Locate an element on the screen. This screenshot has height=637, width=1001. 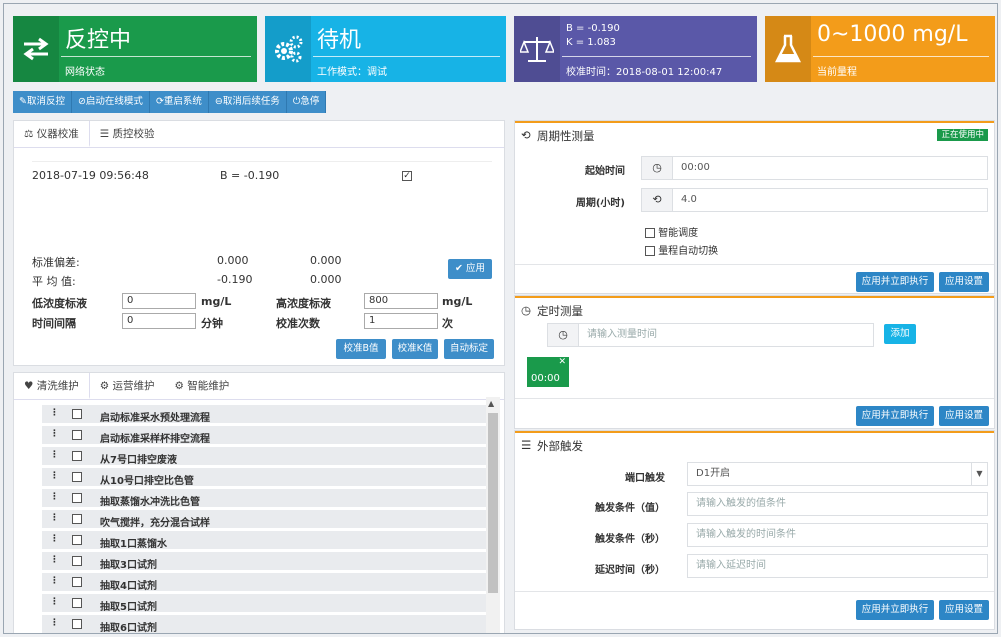
heart-icon: ♥ is located at coordinates (30, 386).